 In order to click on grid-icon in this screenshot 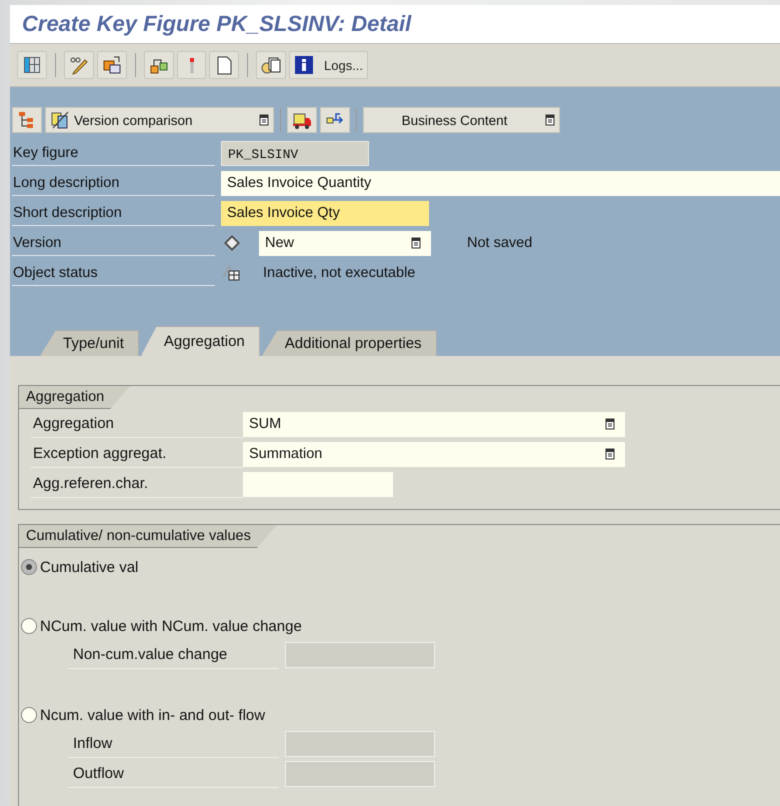, I will do `click(32, 65)`.